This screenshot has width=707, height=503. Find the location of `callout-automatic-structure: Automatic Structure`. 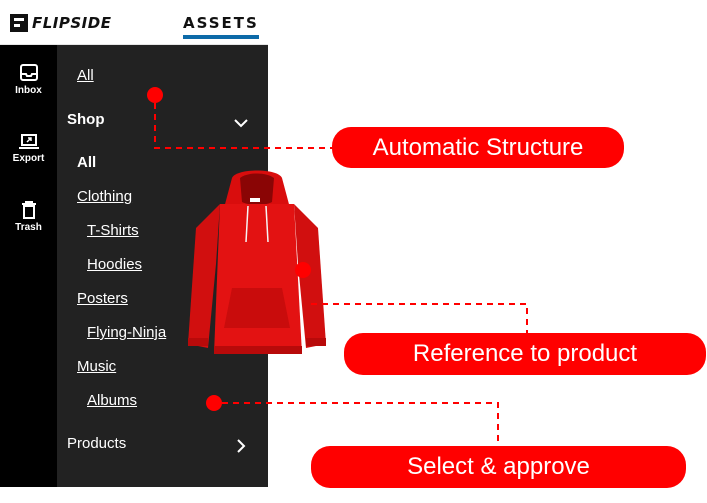

callout-automatic-structure: Automatic Structure is located at coordinates (478, 147).